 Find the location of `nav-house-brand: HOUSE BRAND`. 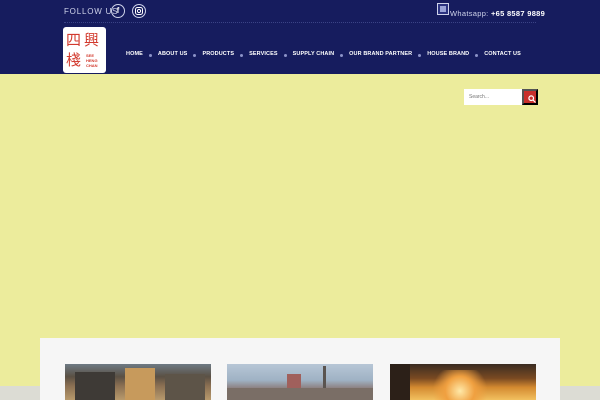

nav-house-brand: HOUSE BRAND is located at coordinates (448, 54).